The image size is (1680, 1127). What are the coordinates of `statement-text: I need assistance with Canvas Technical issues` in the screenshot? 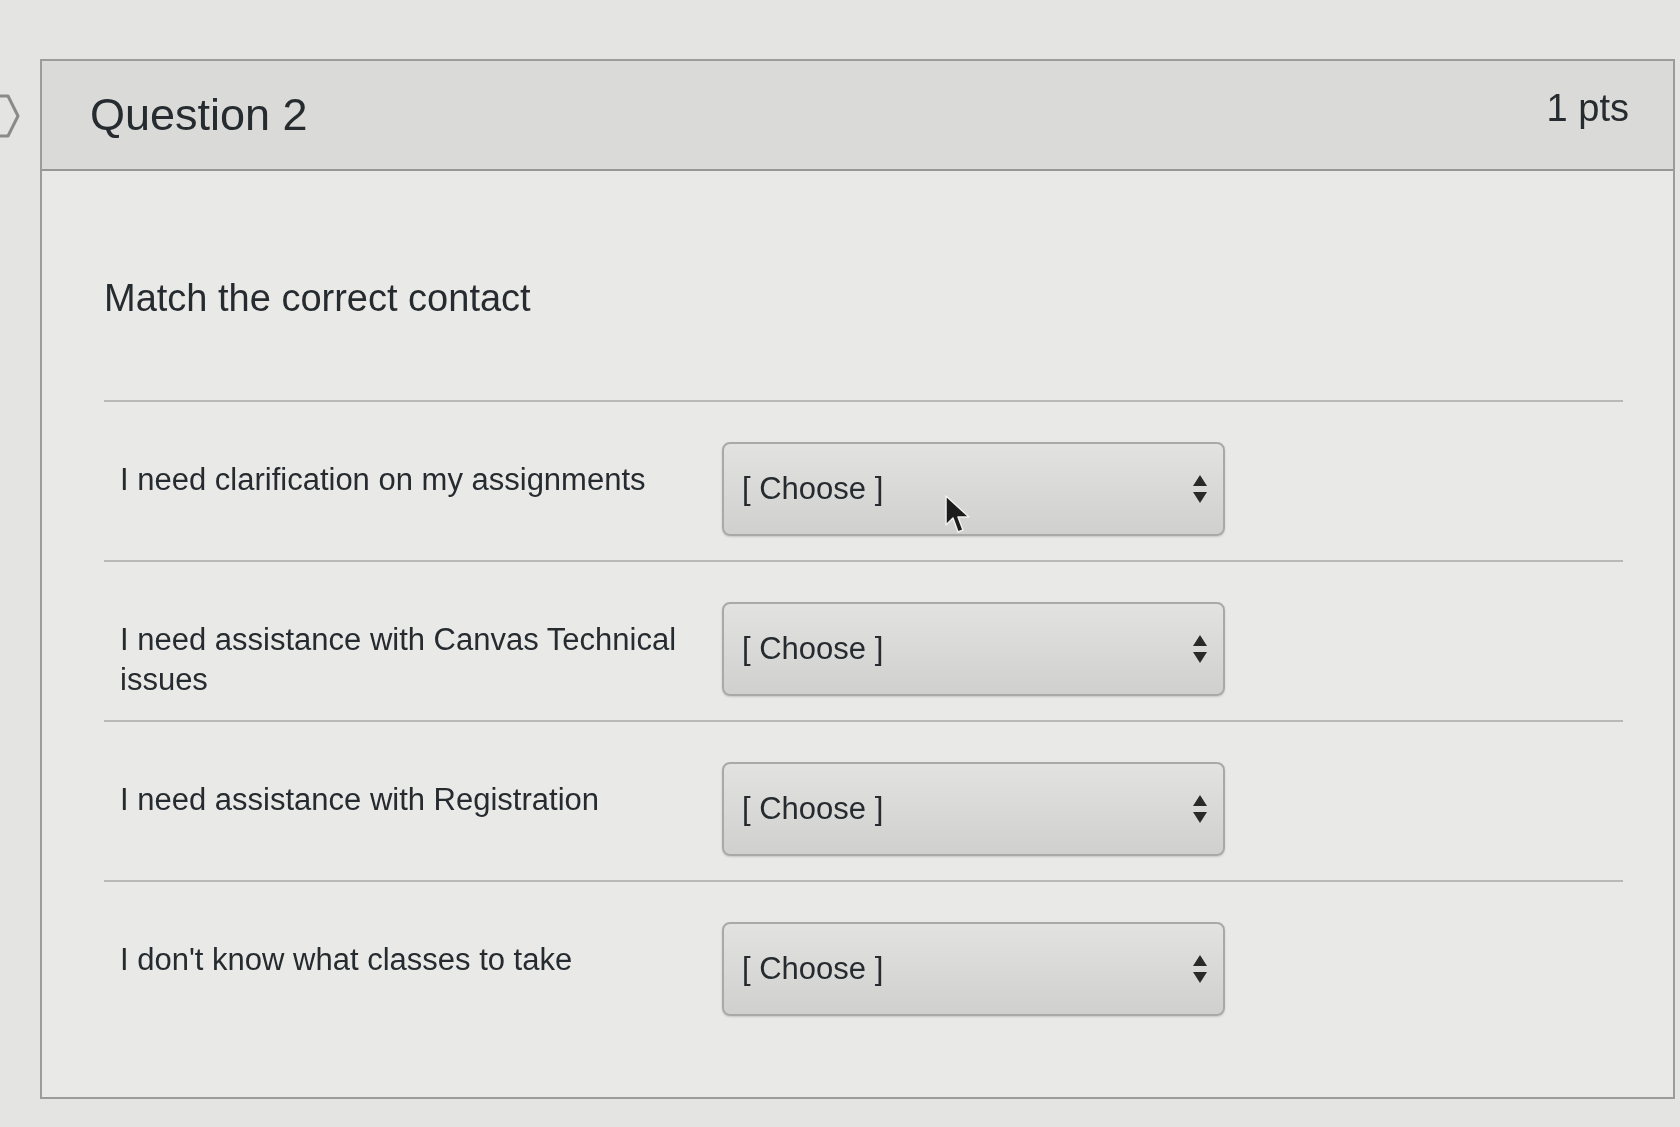 It's located at (399, 660).